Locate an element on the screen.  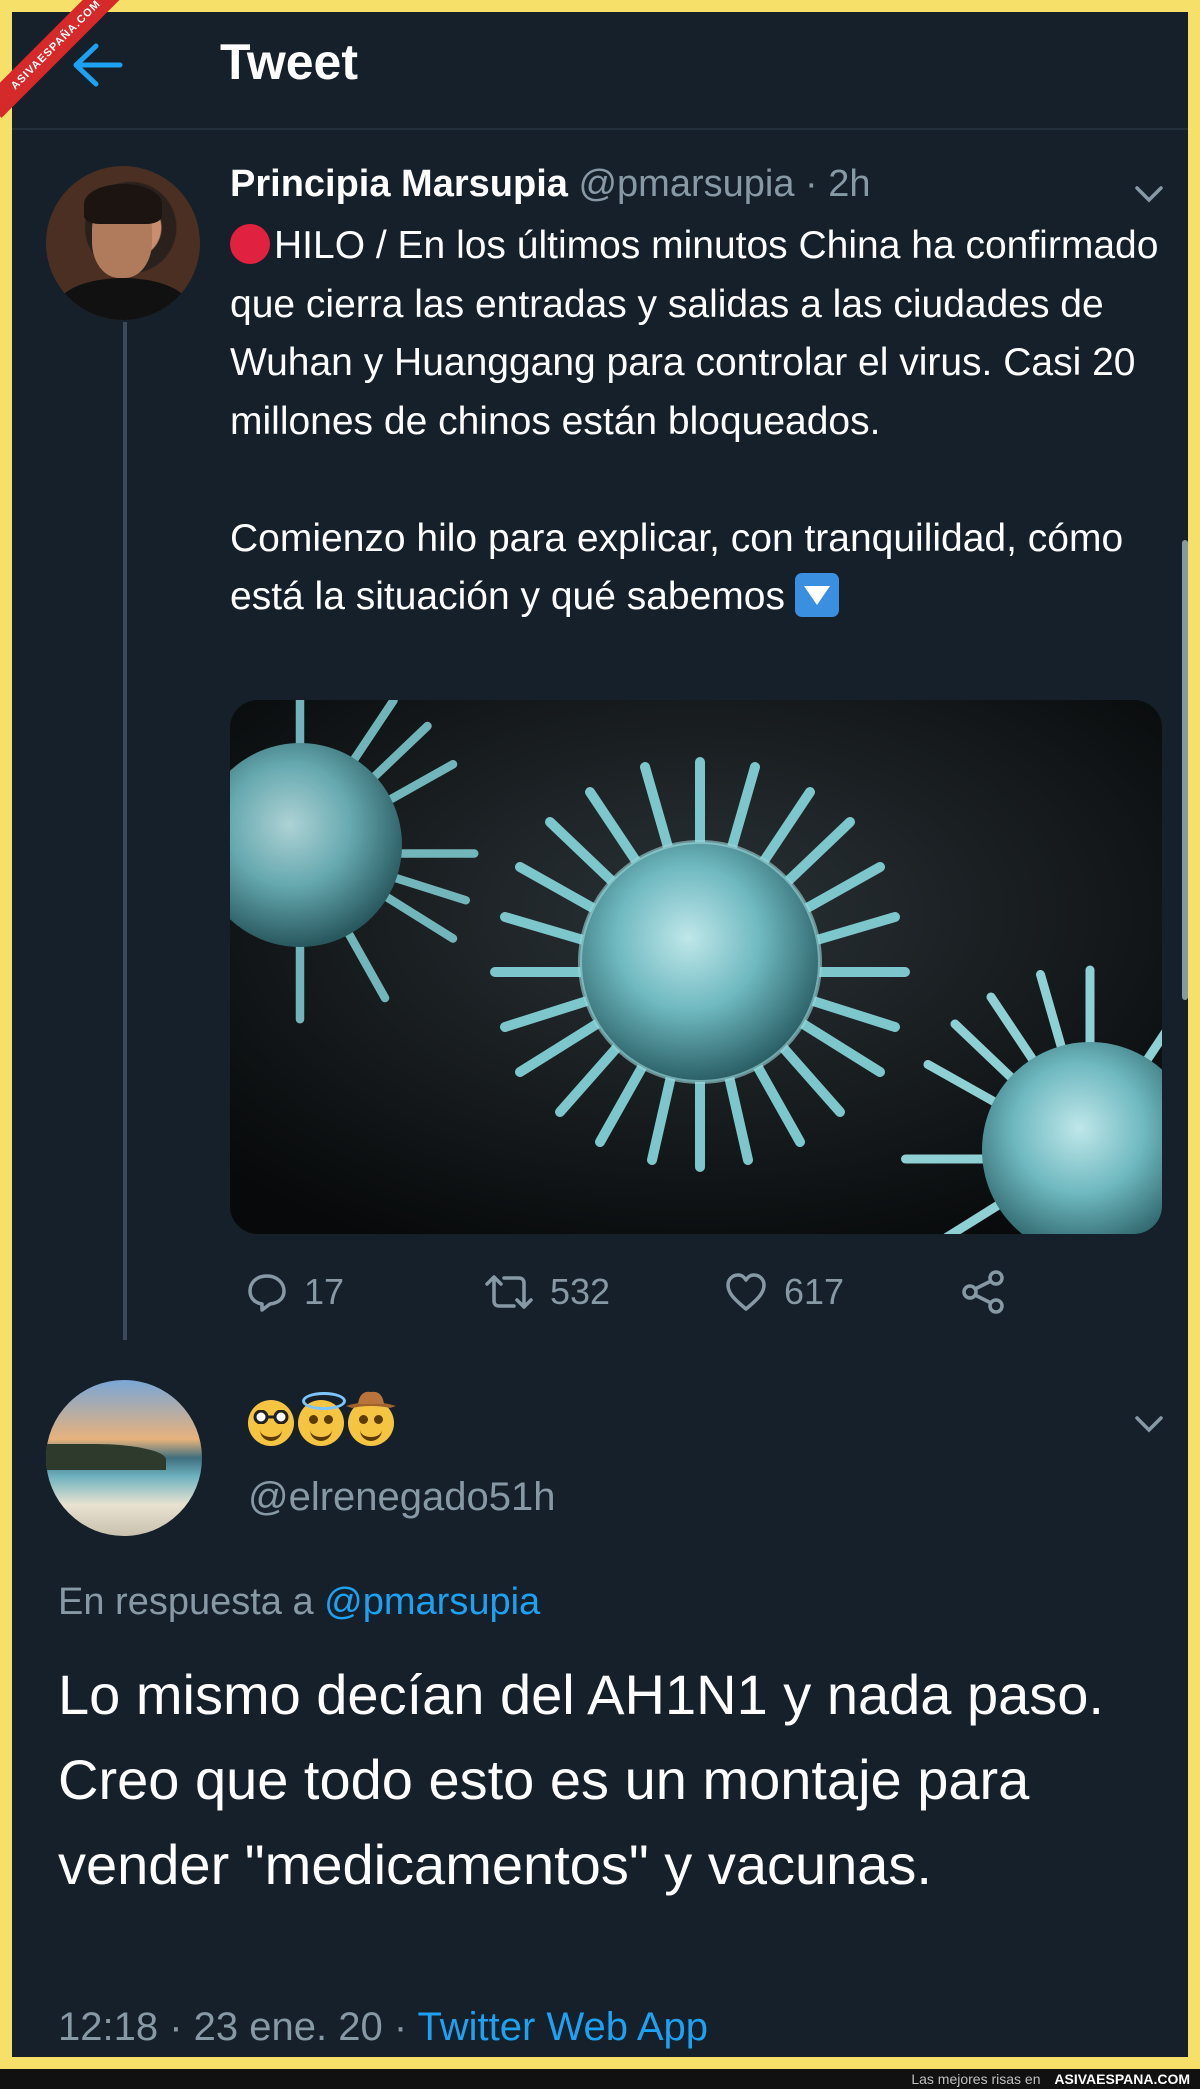
reply-timestamp: 12:18 · 23 ene. 20 · is located at coordinates (233, 2027).